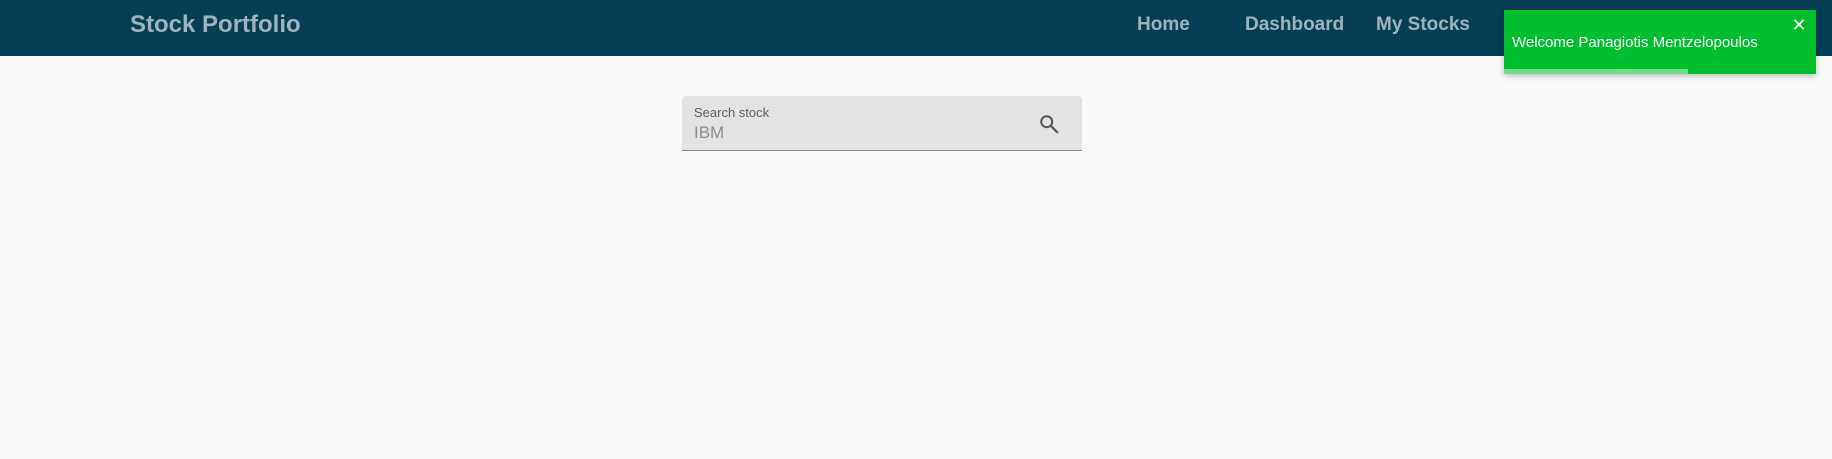 The width and height of the screenshot is (1832, 459). I want to click on search-field: Search stock, so click(882, 123).